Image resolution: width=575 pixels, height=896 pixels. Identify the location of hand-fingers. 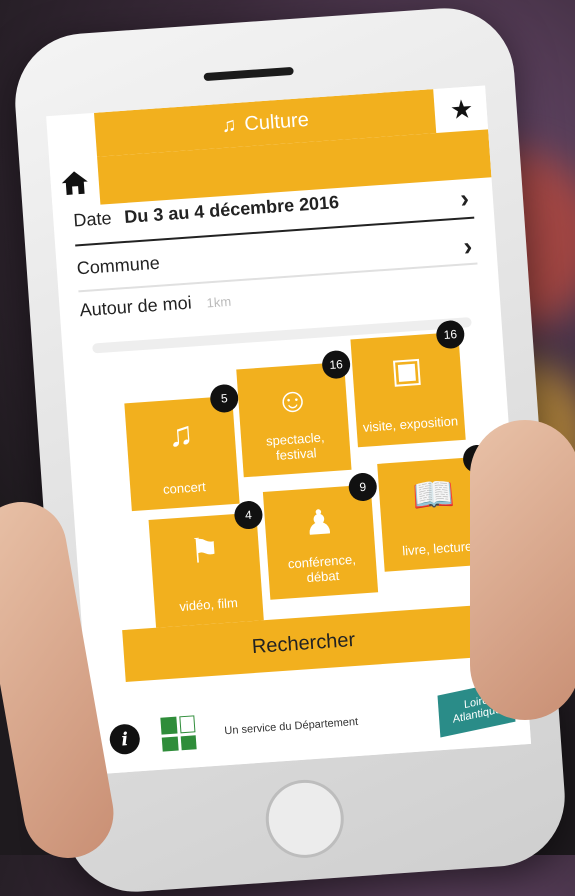
(522, 570).